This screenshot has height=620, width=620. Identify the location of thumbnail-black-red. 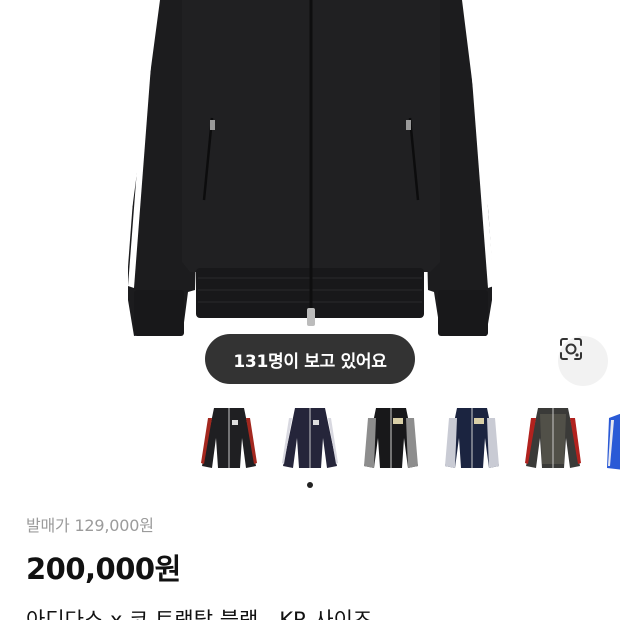
(229, 437).